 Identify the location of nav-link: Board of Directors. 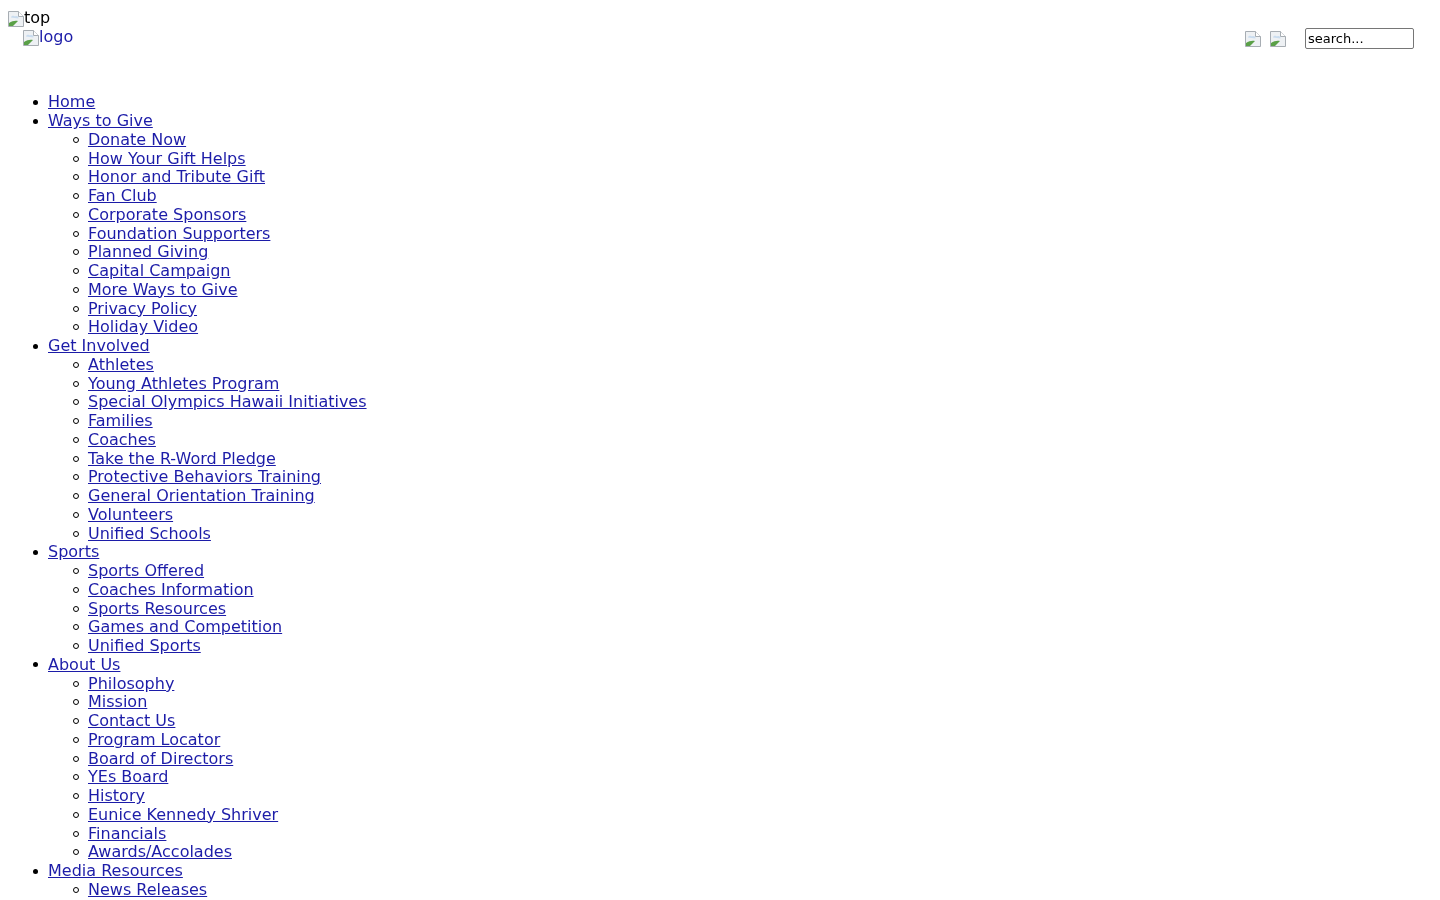
(161, 758).